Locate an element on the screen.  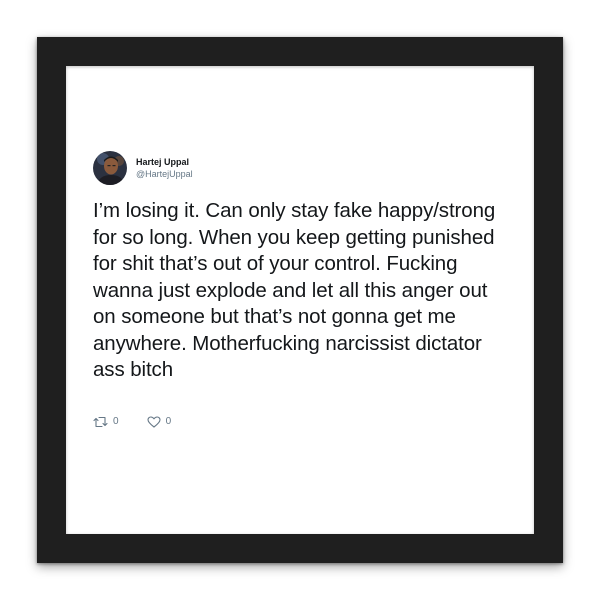
tweet-actions: 0 0 is located at coordinates (303, 422).